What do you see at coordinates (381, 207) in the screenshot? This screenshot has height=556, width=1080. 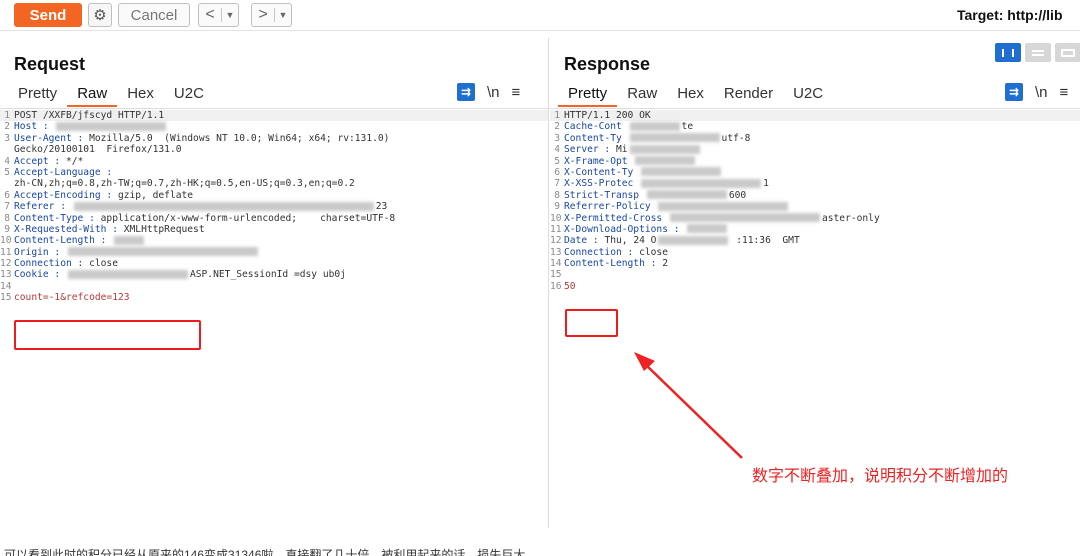 I see `header-value: 23` at bounding box center [381, 207].